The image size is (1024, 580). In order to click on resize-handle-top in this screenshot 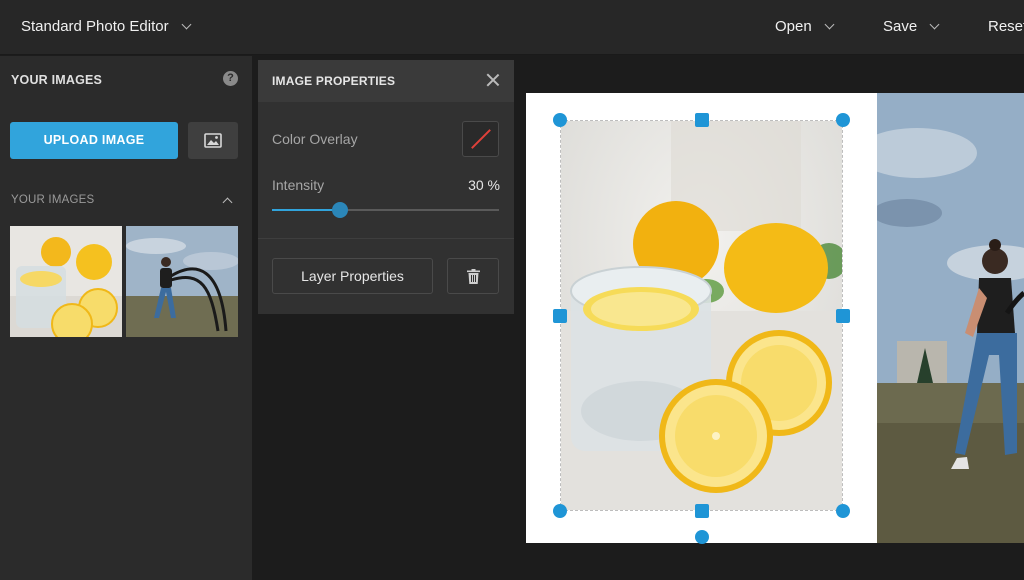, I will do `click(702, 120)`.